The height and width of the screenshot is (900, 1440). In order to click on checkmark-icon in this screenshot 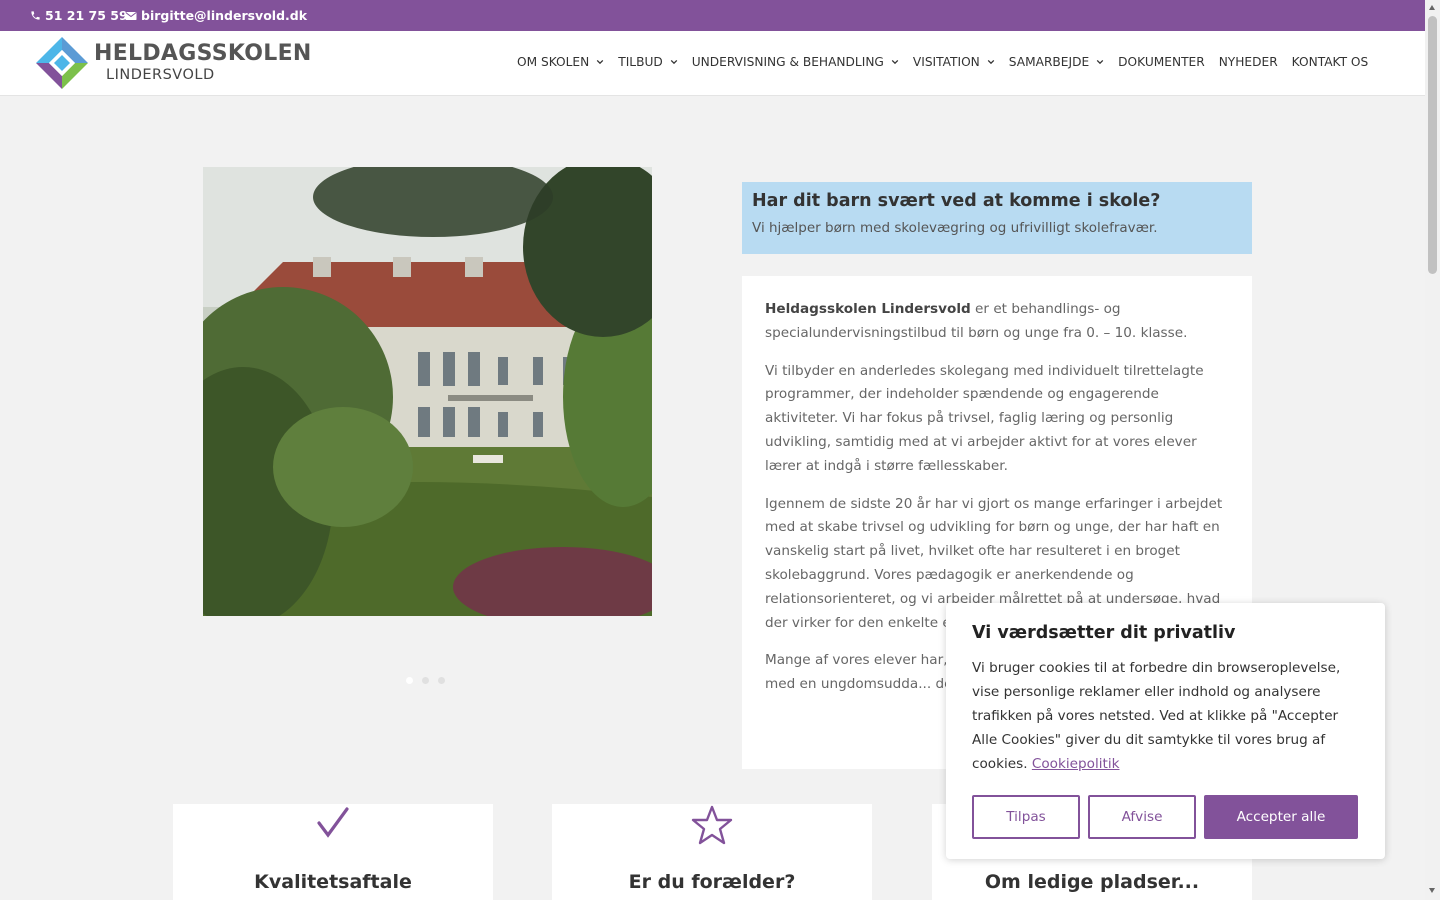, I will do `click(333, 822)`.